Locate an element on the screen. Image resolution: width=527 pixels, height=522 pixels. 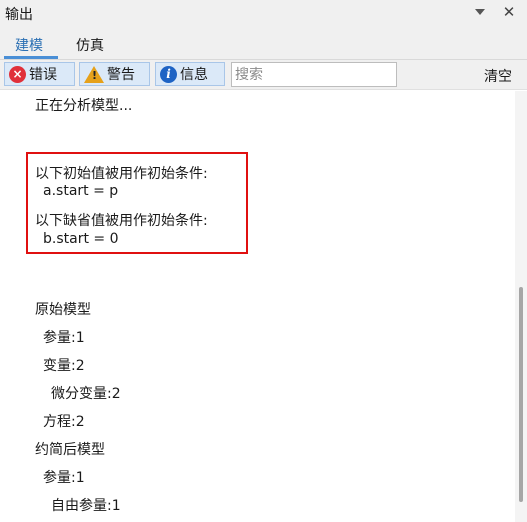
search-input is located at coordinates (314, 74).